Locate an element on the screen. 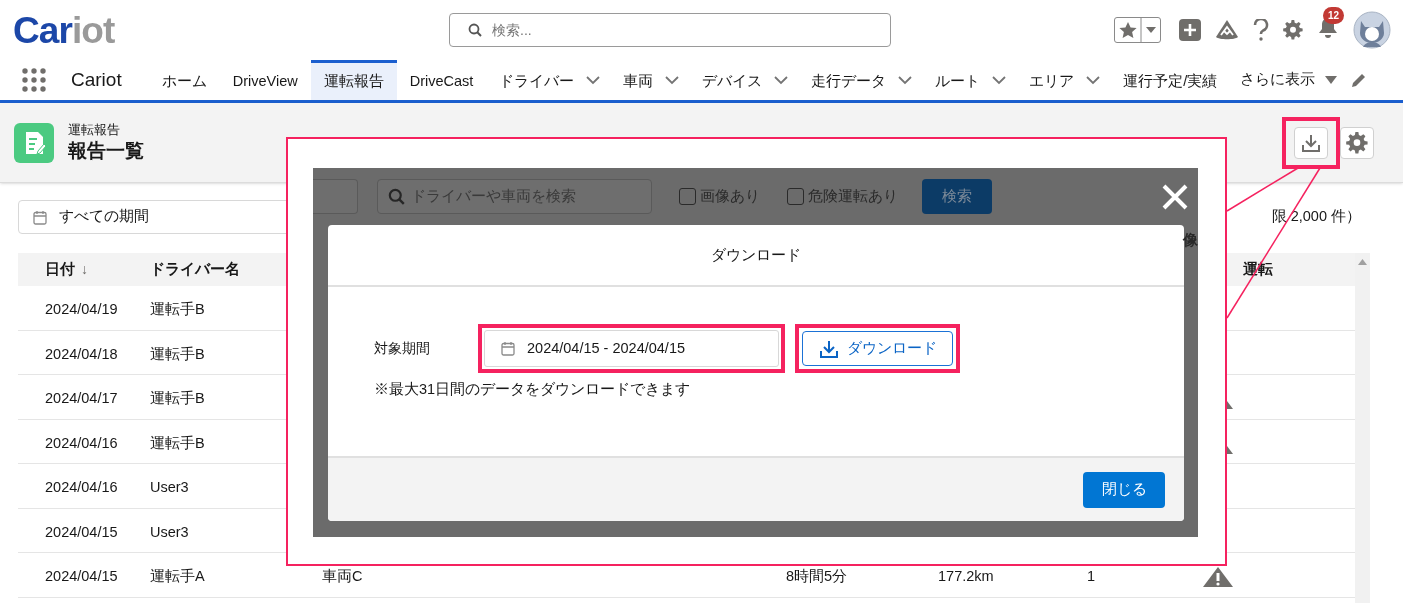 The width and height of the screenshot is (1403, 603). nav-tab: 運転報告 is located at coordinates (353, 80).